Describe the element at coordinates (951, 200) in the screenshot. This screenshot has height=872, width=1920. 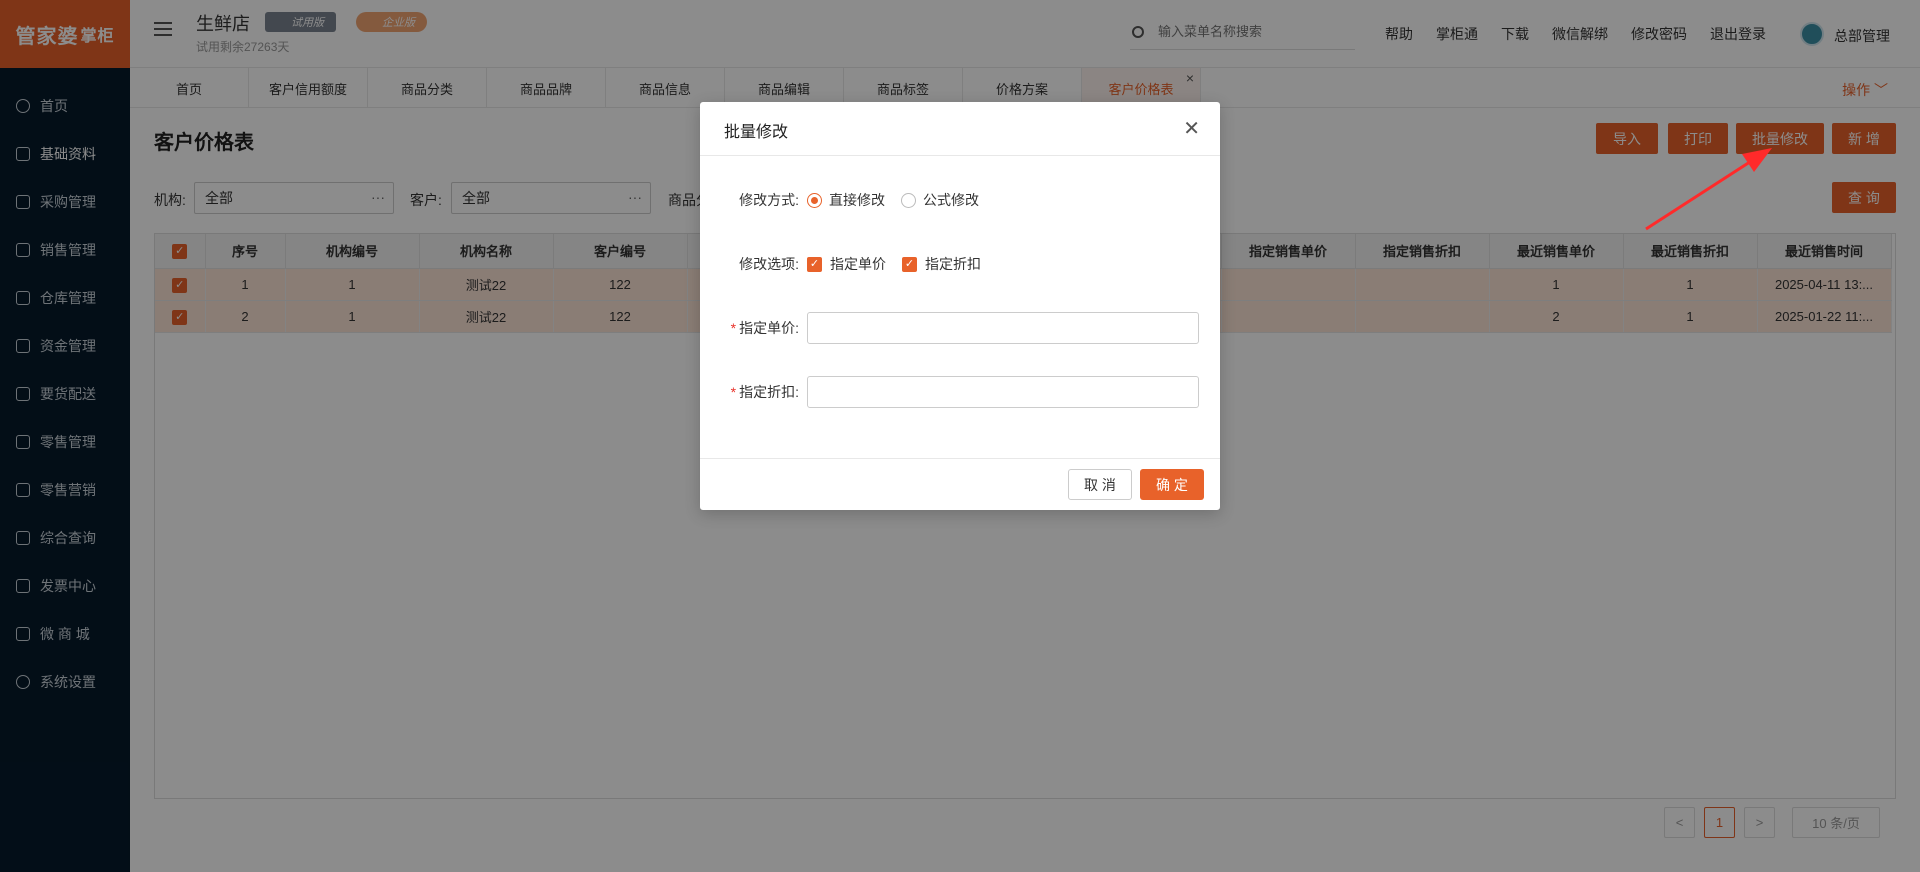
I see `radio-label: 公式修改` at that location.